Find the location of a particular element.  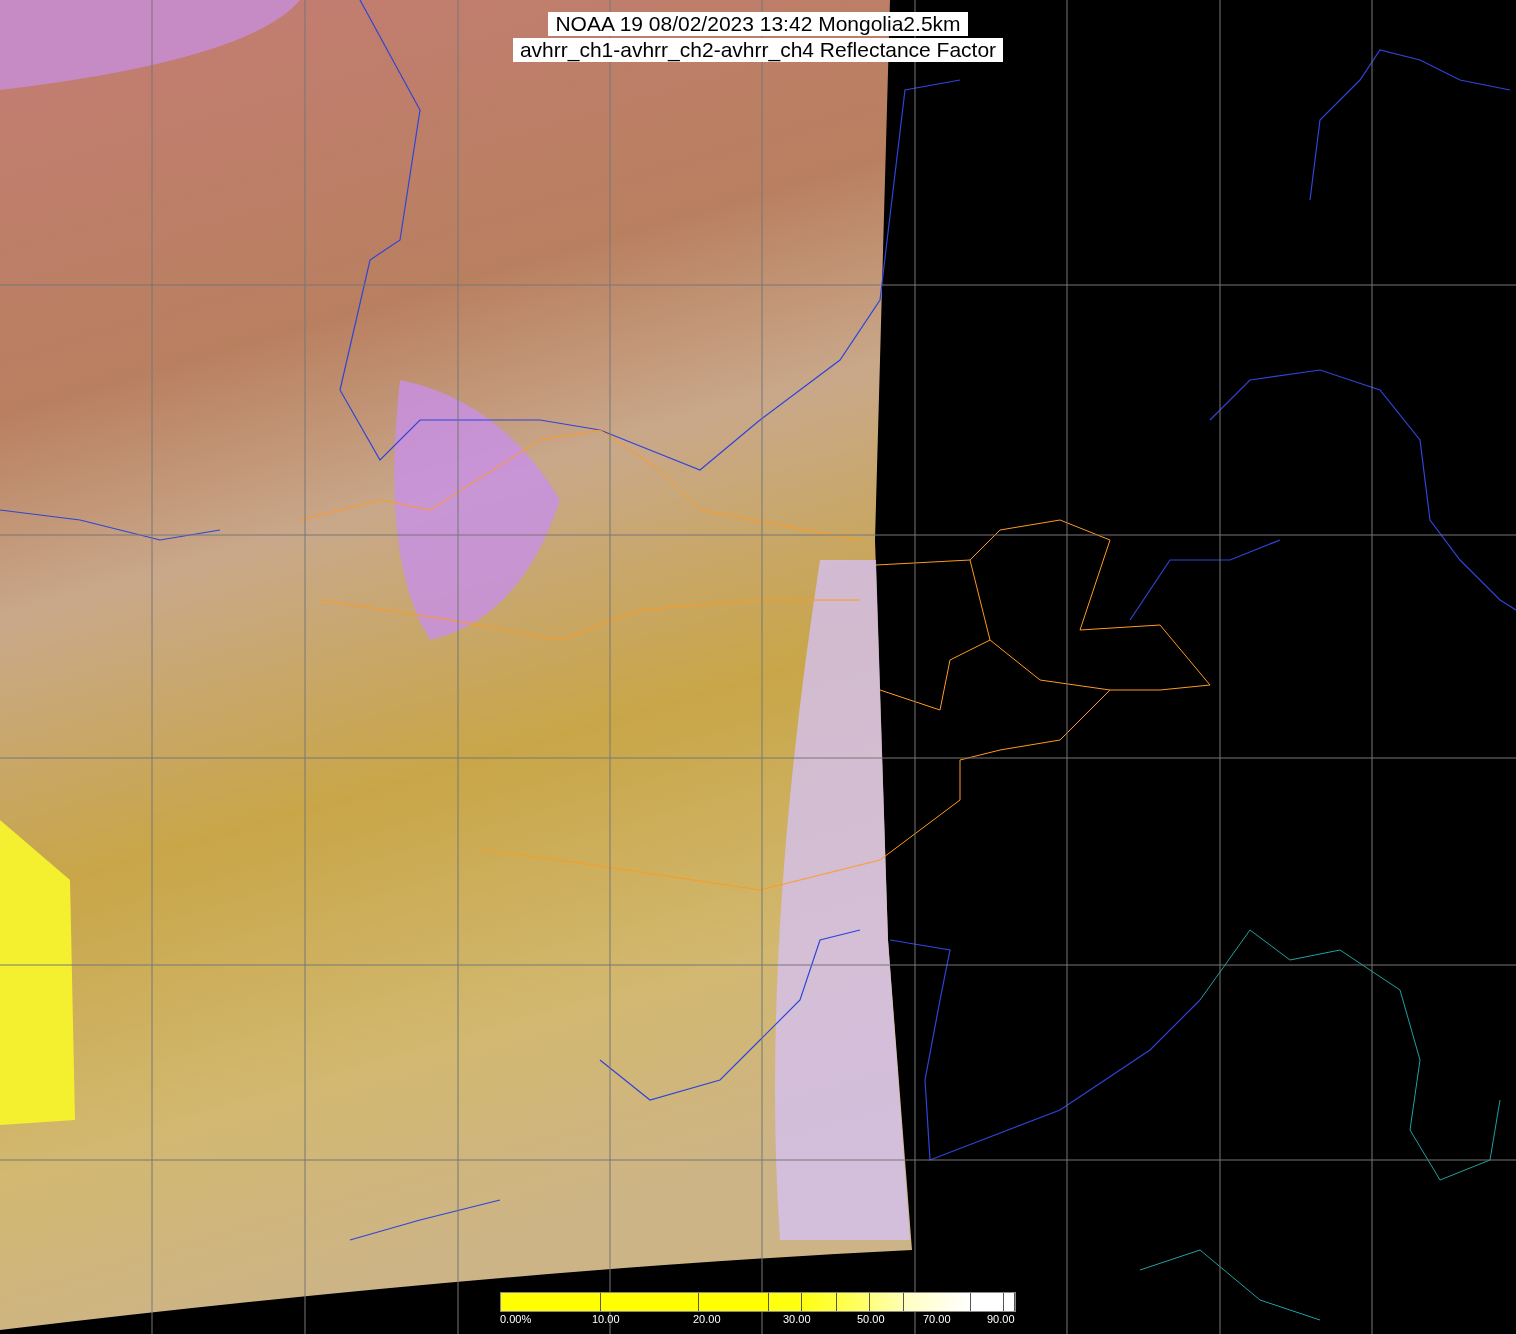

scale-label: 90.00 is located at coordinates (1001, 1319).